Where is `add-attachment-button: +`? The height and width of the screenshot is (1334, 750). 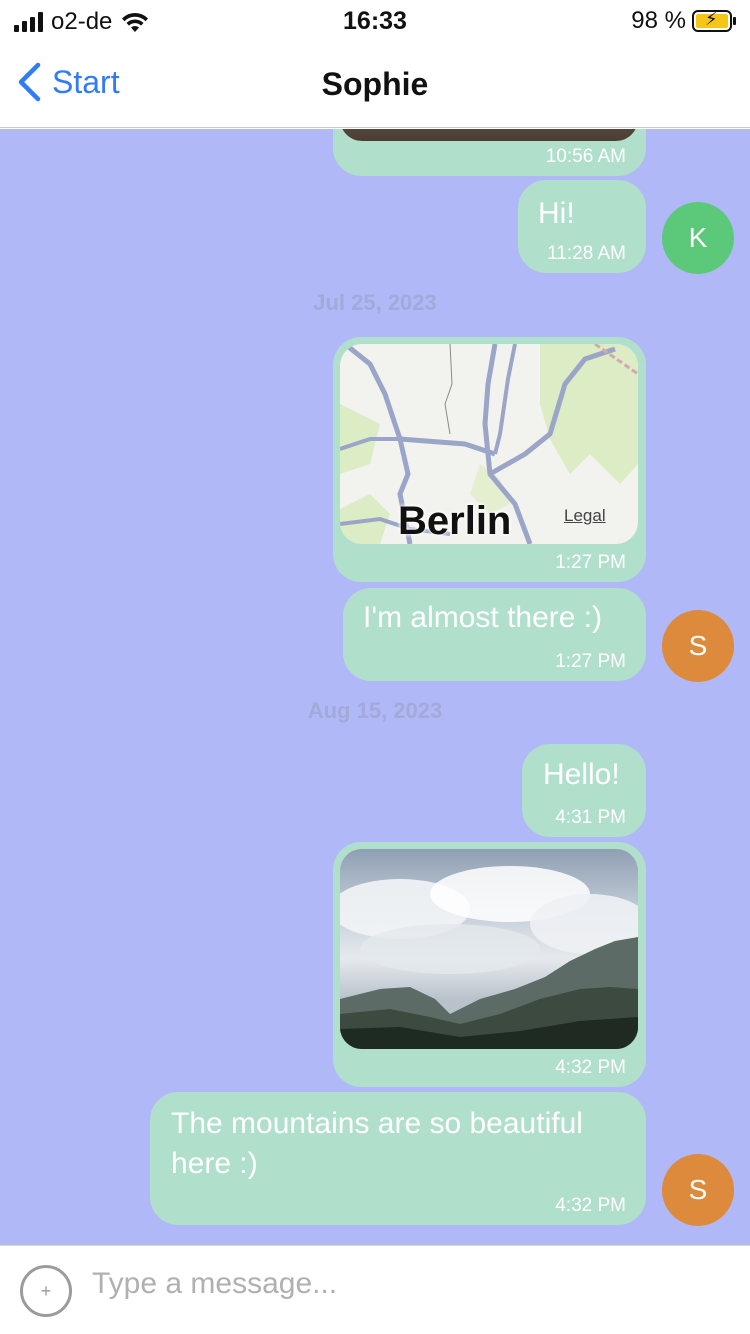 add-attachment-button: + is located at coordinates (46, 1291).